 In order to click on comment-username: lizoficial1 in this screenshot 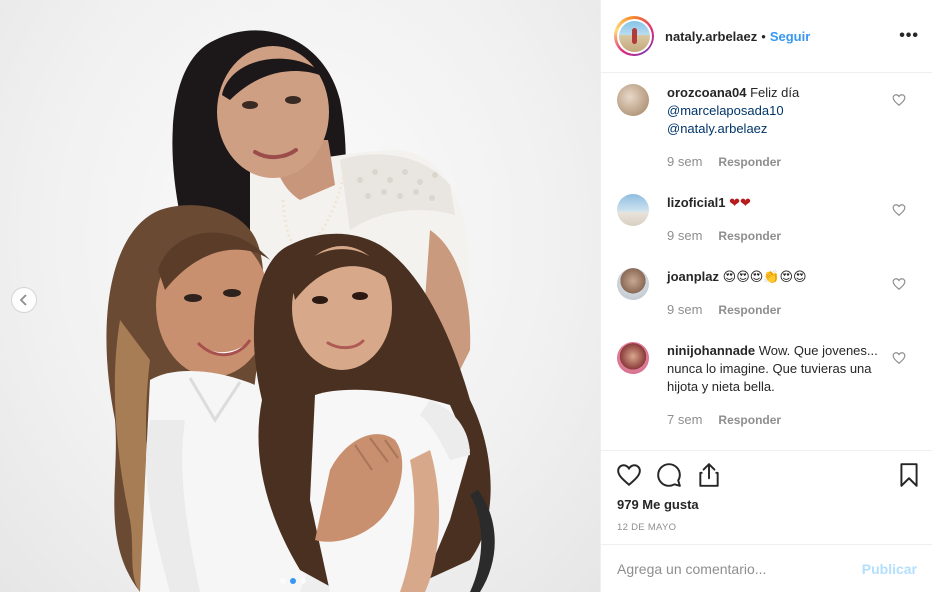, I will do `click(696, 202)`.